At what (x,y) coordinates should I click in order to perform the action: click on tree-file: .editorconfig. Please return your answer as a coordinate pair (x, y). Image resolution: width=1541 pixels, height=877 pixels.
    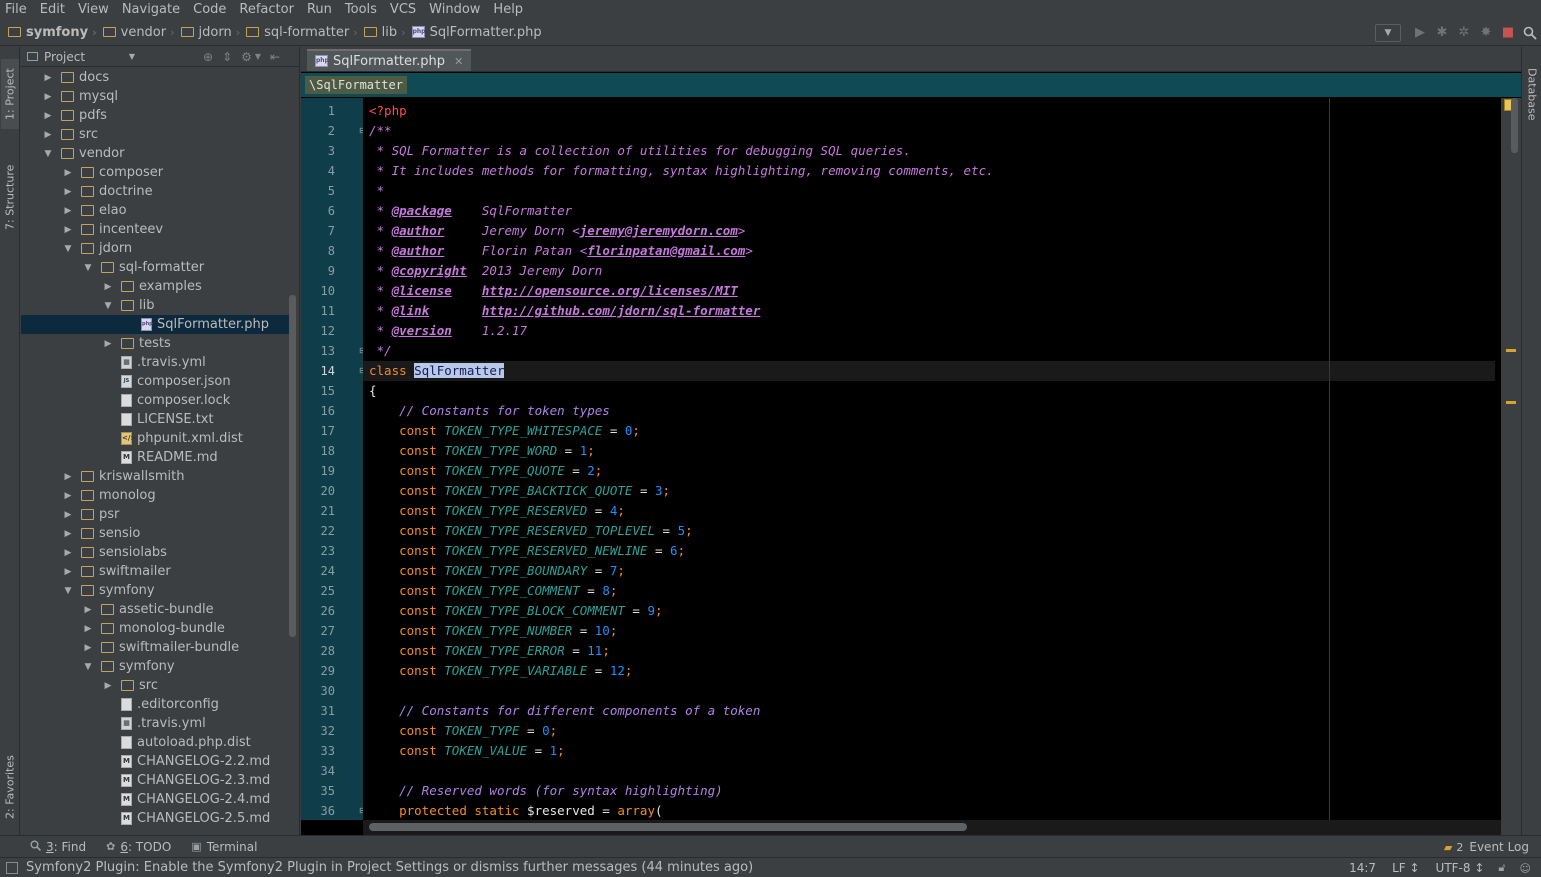
    Looking at the image, I should click on (155, 704).